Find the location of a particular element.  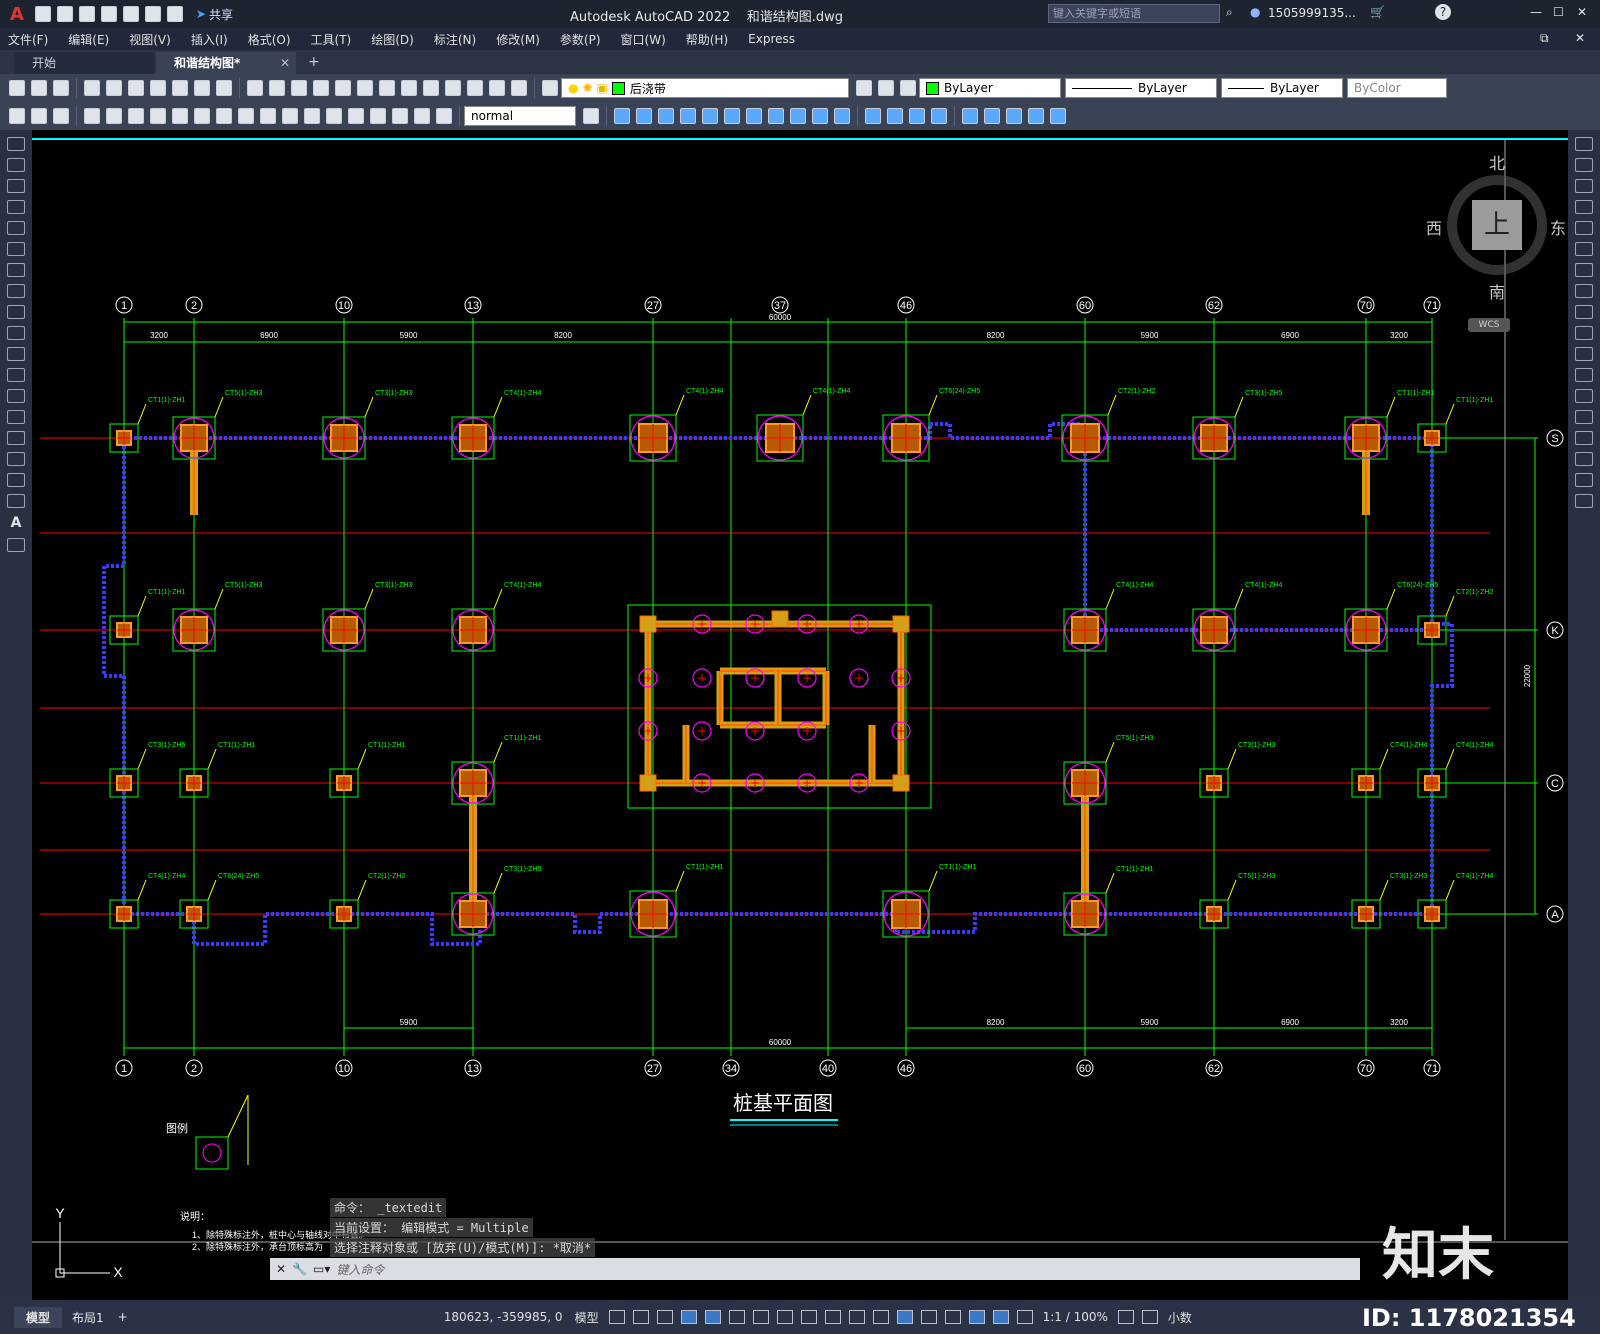

copy-icon is located at coordinates (180, 88).